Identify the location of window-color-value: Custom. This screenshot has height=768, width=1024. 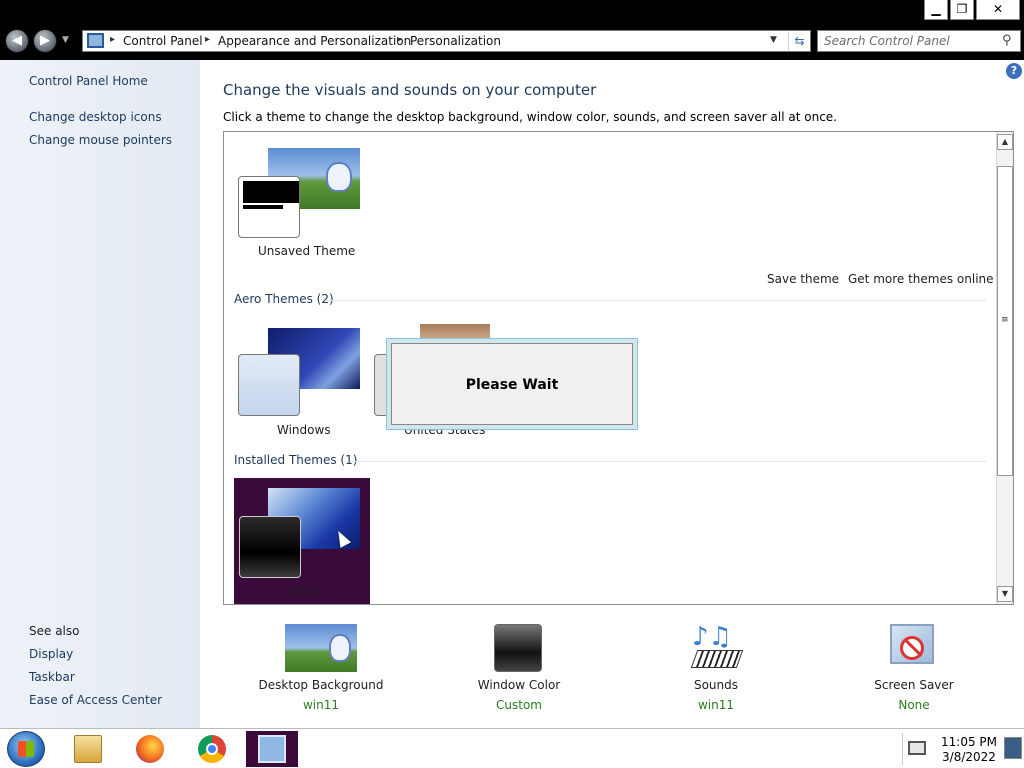
(519, 705).